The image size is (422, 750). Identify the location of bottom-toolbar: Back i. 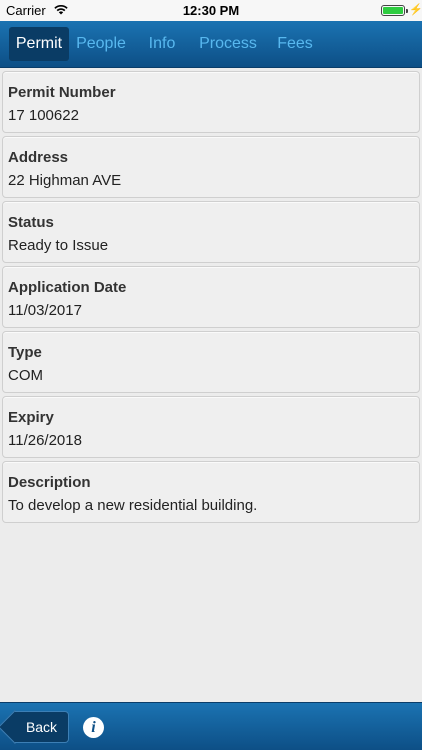
(211, 726).